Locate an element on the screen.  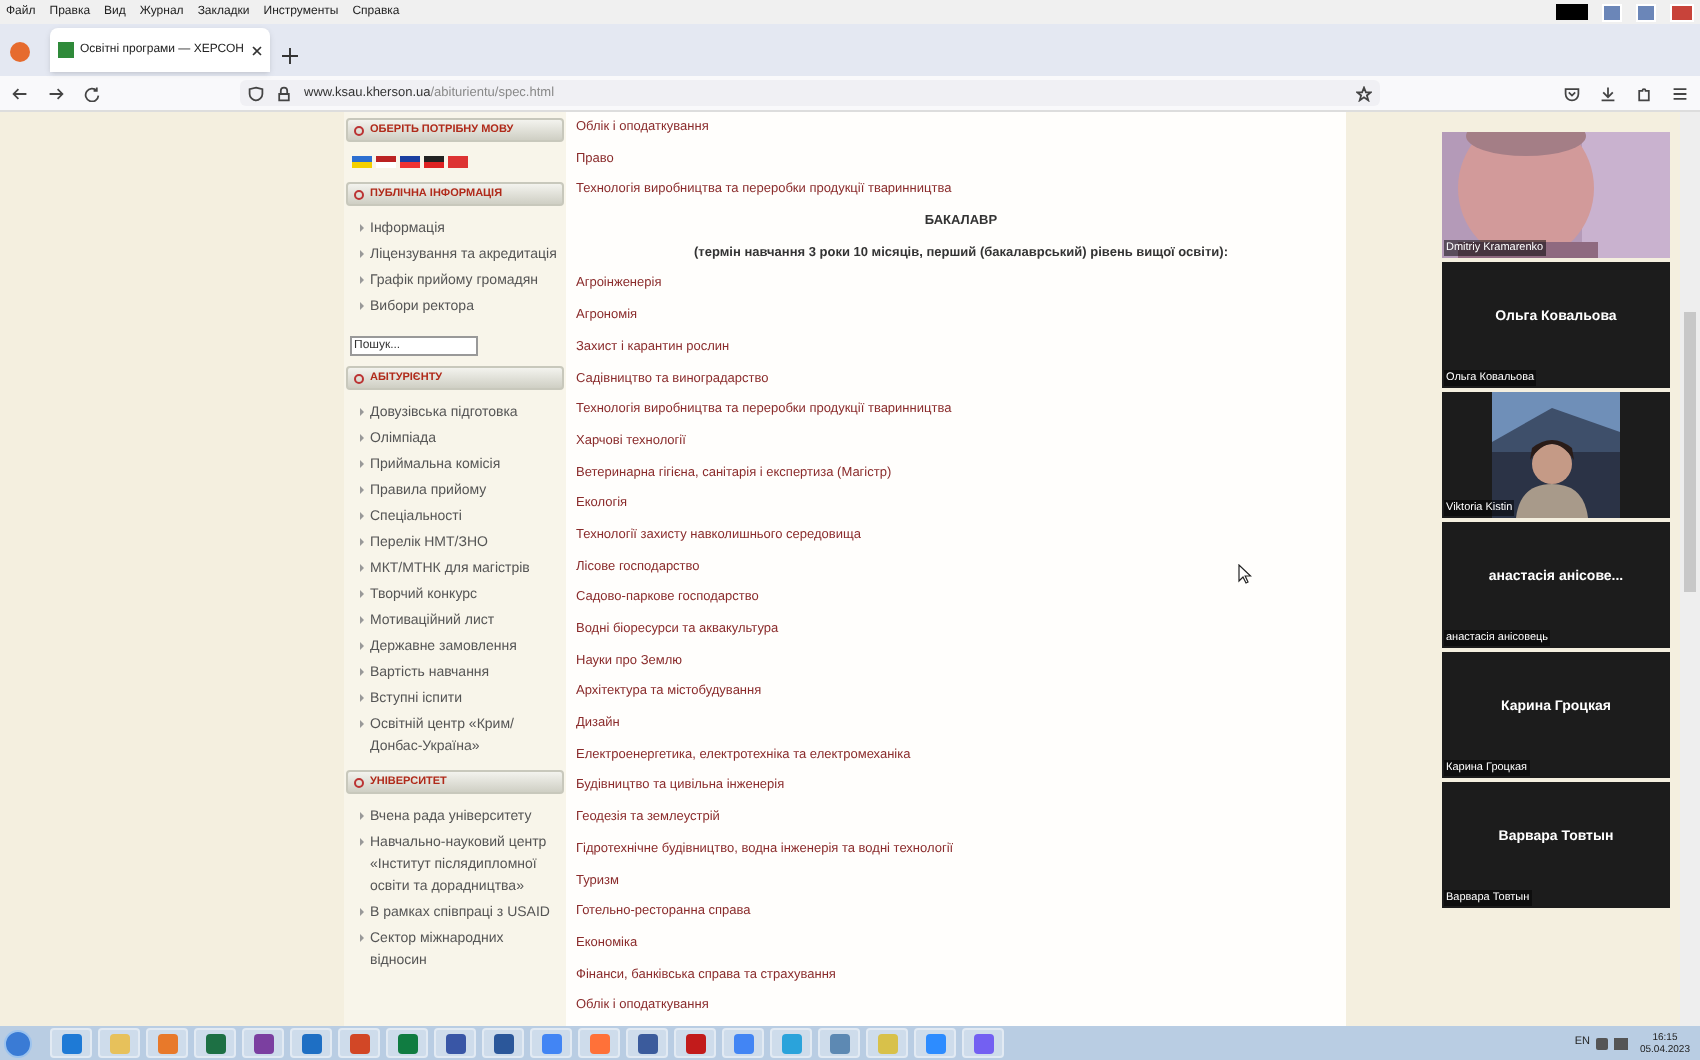
menu-icon is located at coordinates (1680, 93).